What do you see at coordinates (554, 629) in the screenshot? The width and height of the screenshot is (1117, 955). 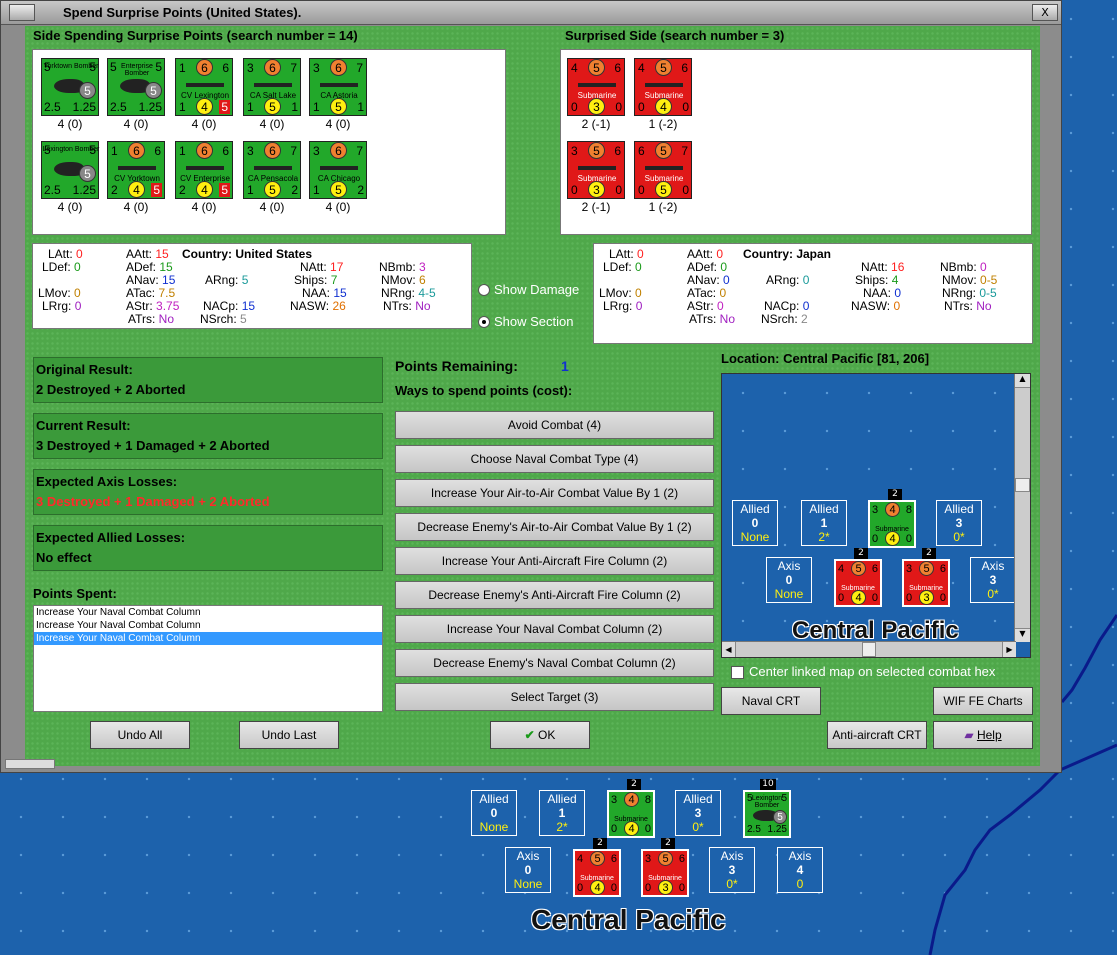 I see `spend-option-button: Increase Your Naval Combat Column (2)` at bounding box center [554, 629].